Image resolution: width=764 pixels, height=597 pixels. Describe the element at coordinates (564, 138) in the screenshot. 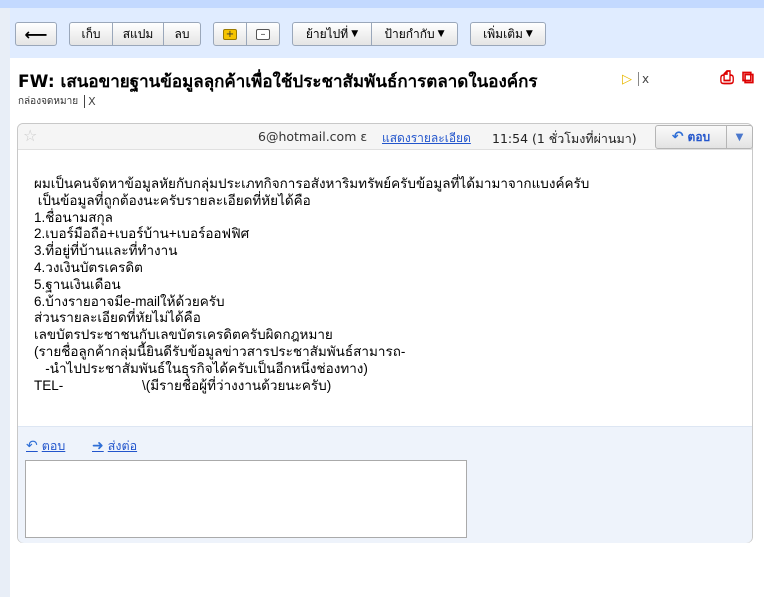

I see `message-time: 11:54 (1 ชั่วโมงที่ผ่านมา)` at that location.